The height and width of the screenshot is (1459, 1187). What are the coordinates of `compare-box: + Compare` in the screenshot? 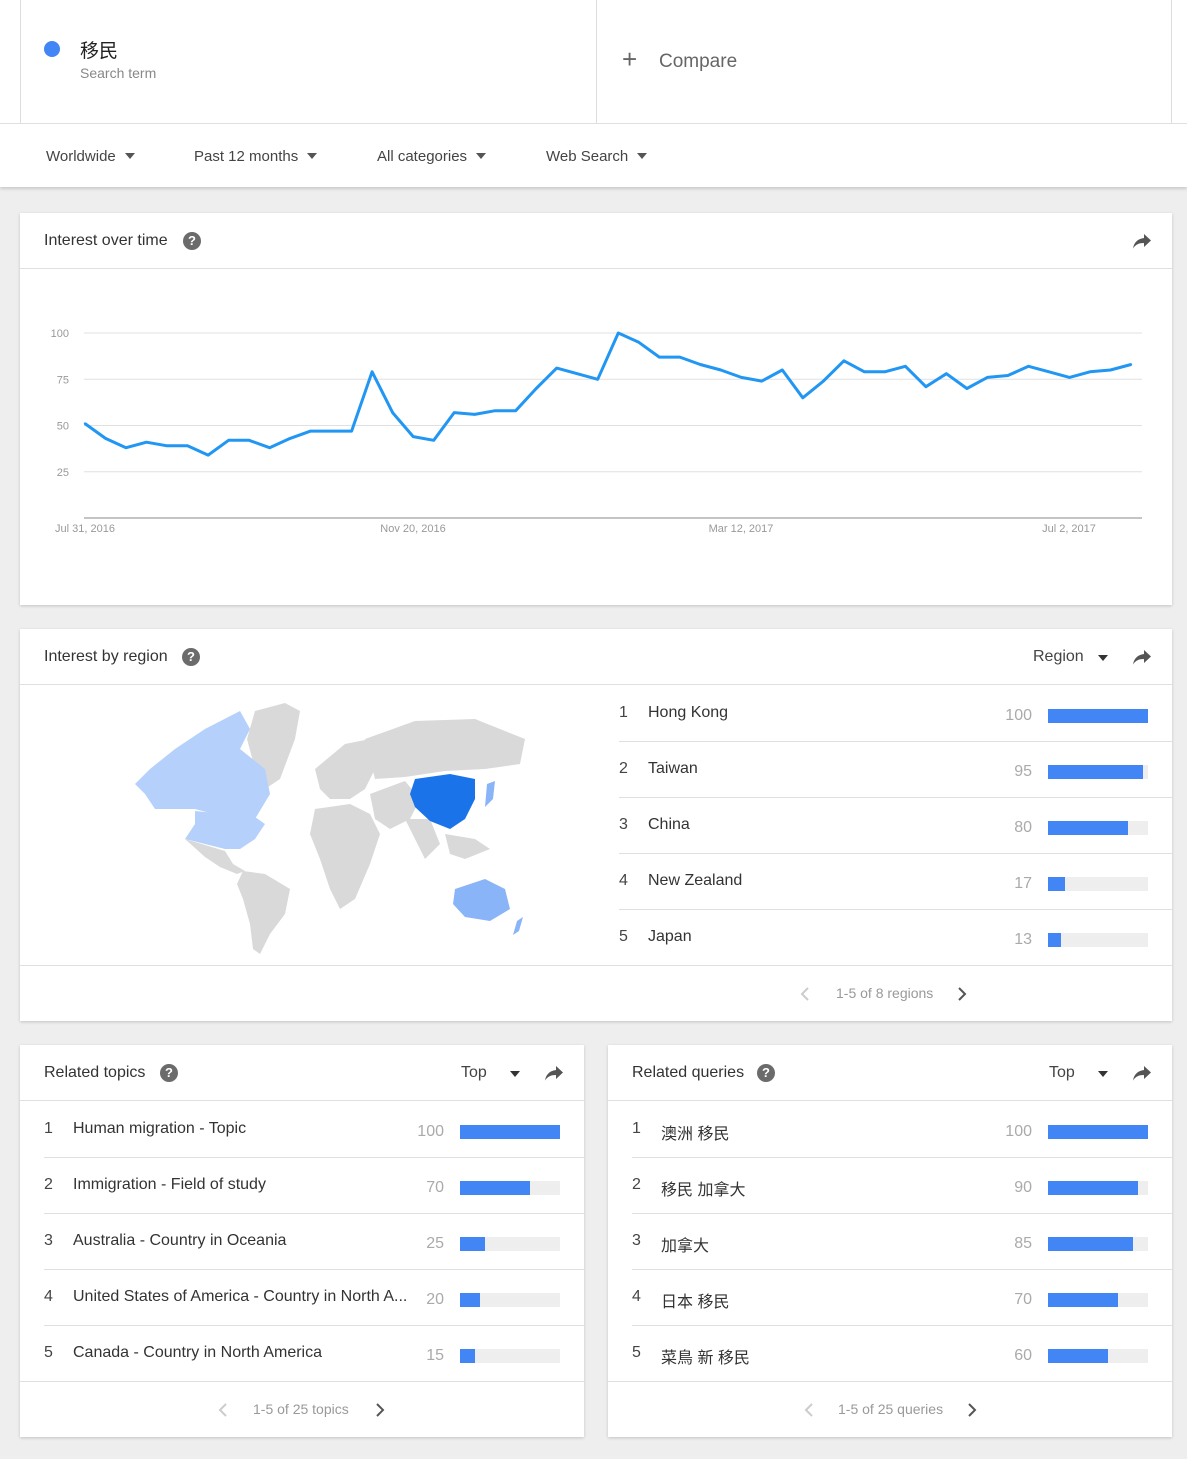 It's located at (884, 61).